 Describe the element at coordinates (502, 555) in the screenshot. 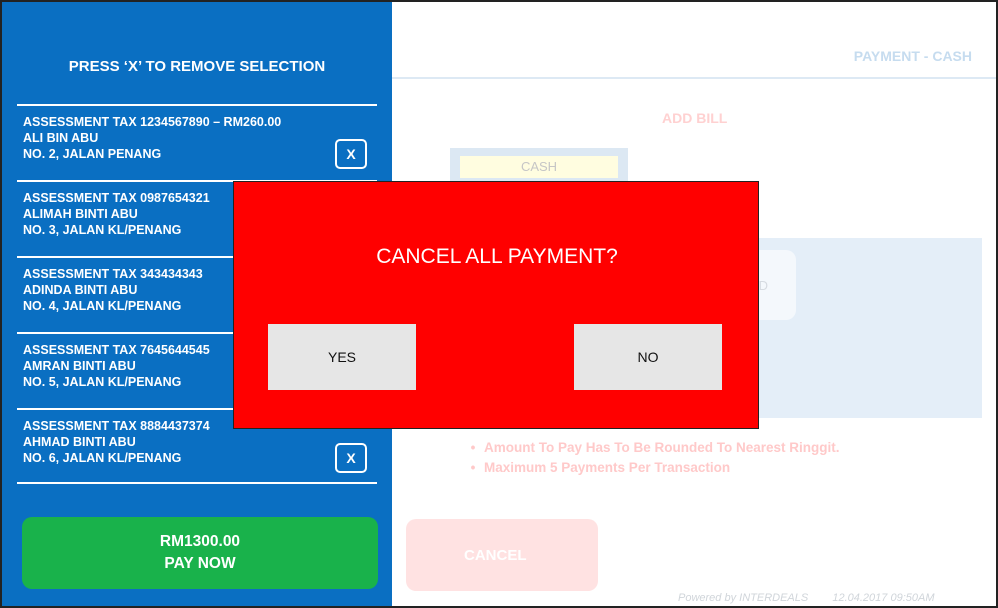

I see `cancel-button: CANCEL` at that location.